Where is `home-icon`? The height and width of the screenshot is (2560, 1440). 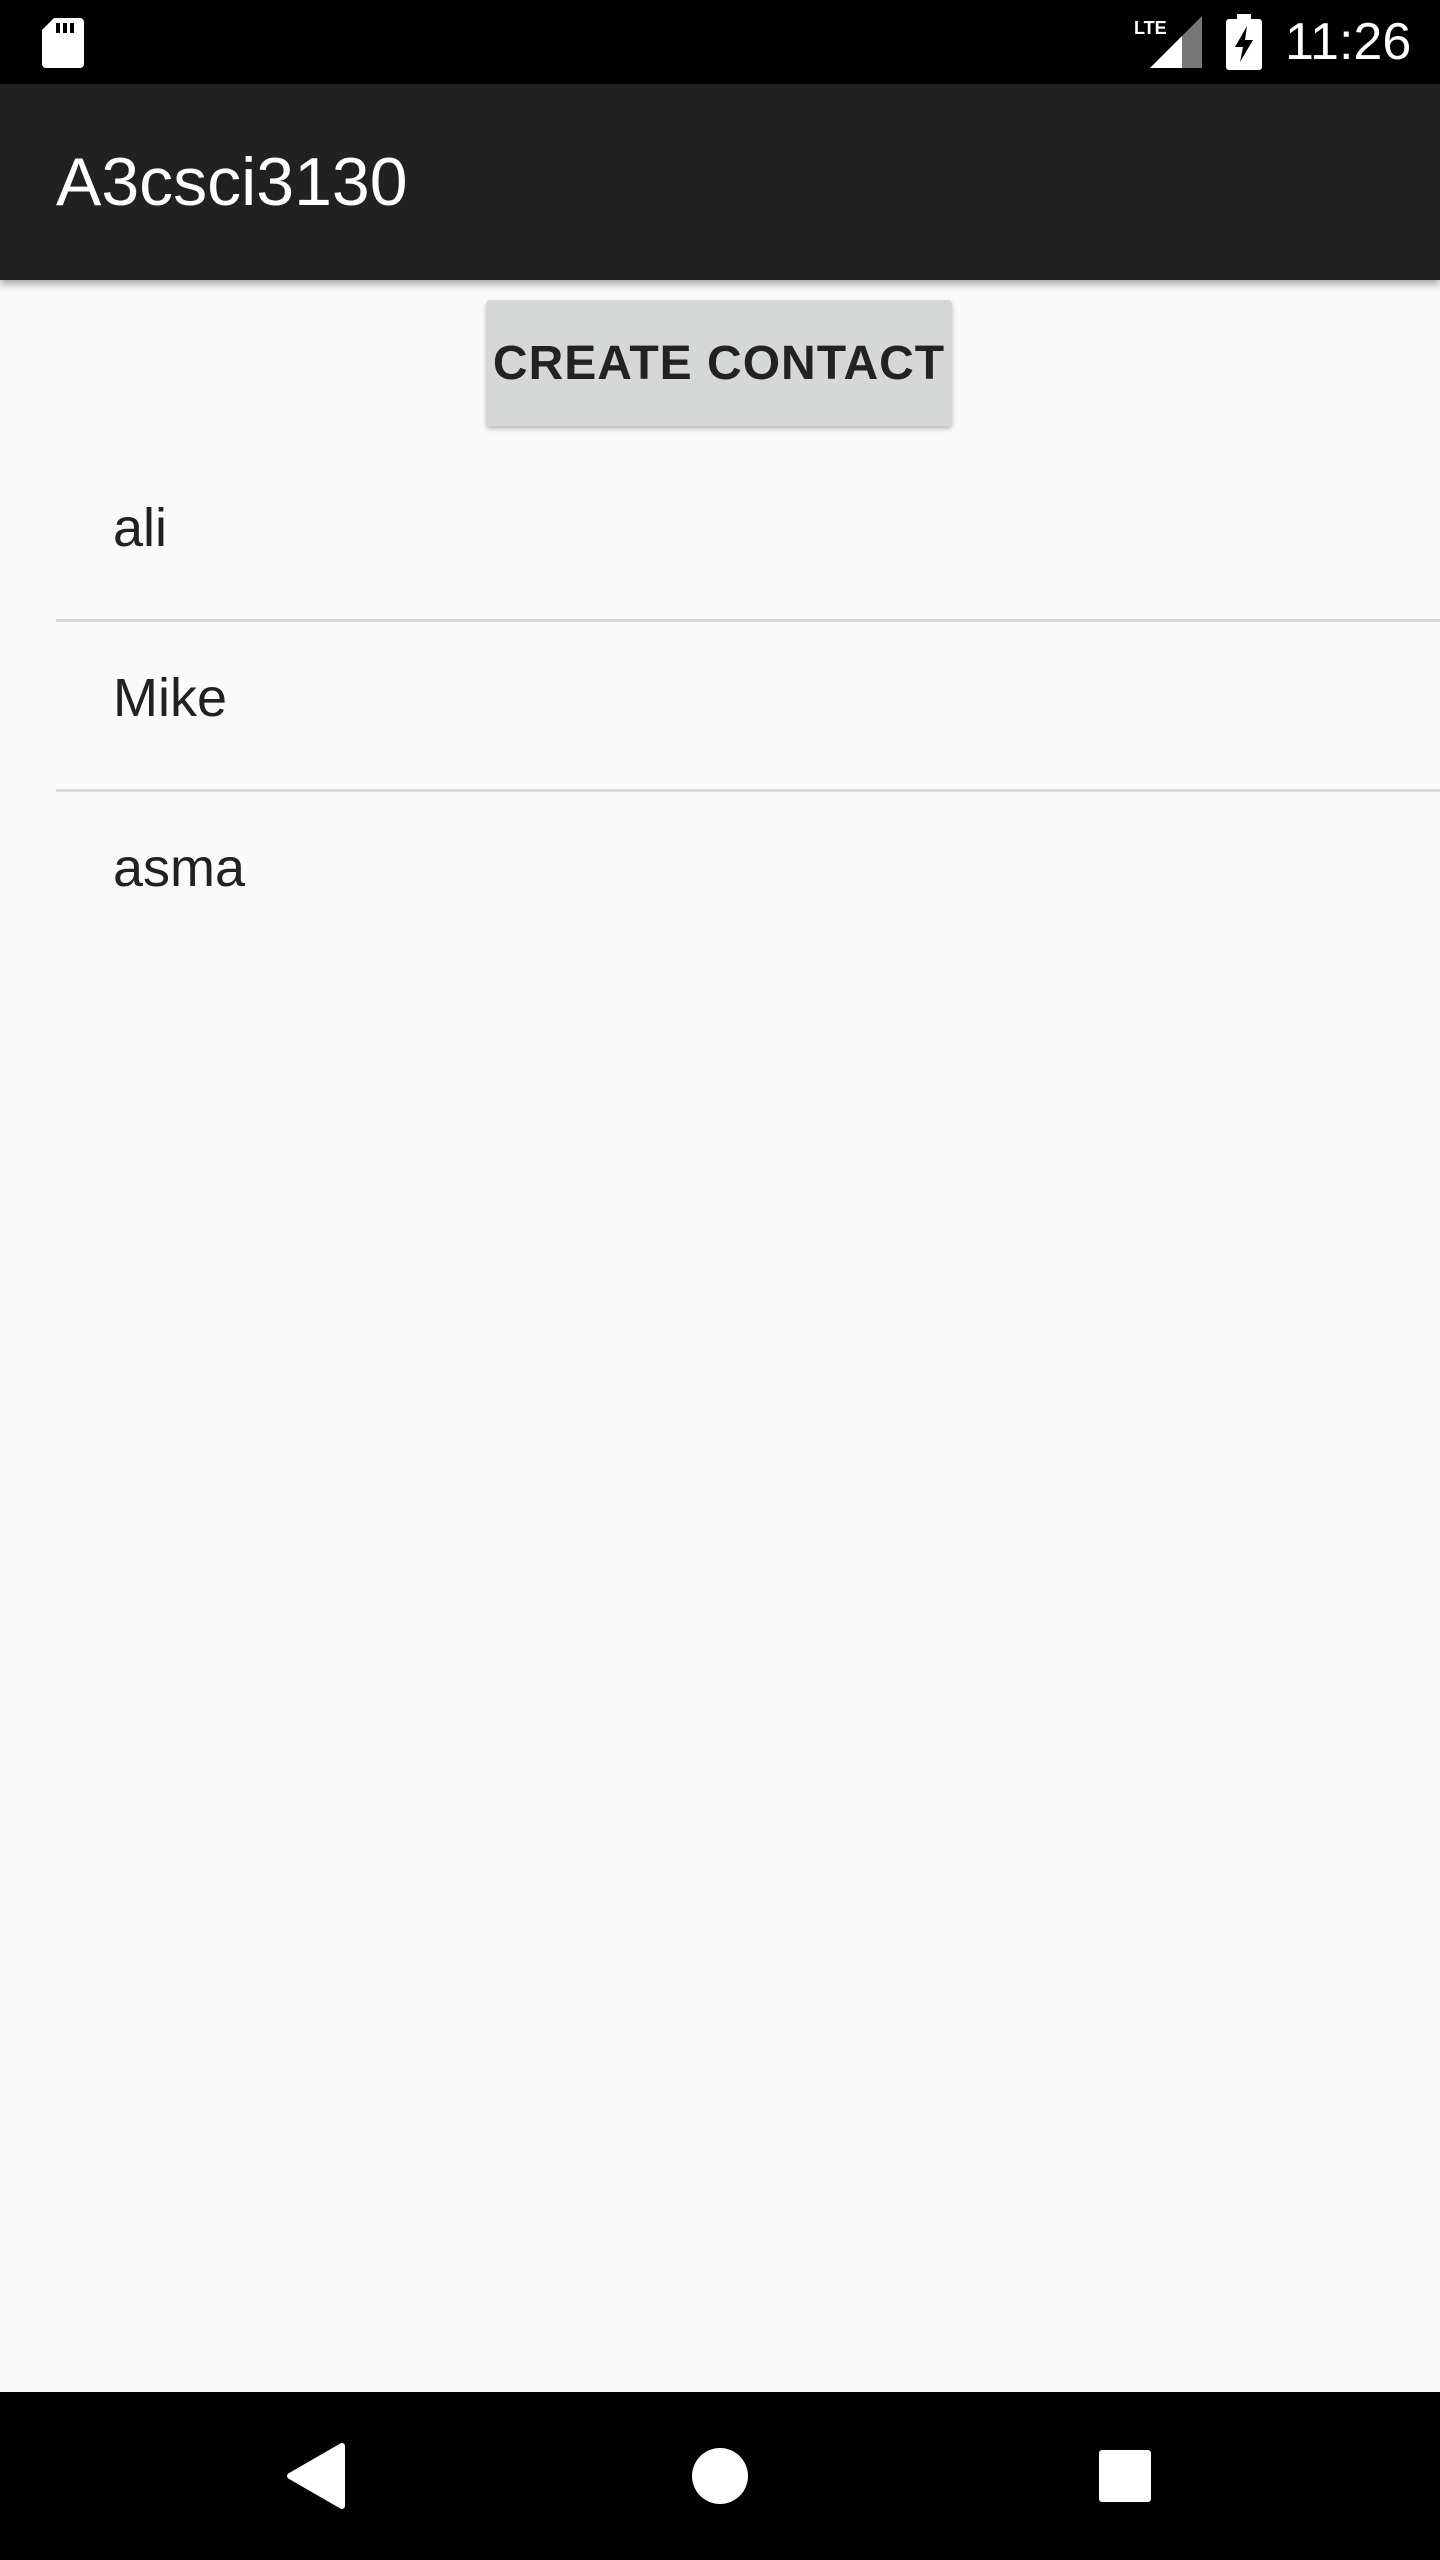 home-icon is located at coordinates (720, 2476).